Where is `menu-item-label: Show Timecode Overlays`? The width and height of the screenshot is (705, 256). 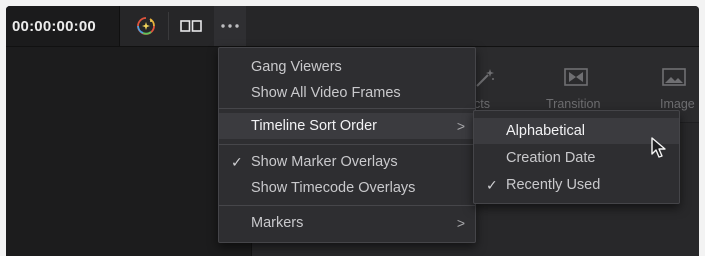
menu-item-label: Show Timecode Overlays is located at coordinates (333, 188).